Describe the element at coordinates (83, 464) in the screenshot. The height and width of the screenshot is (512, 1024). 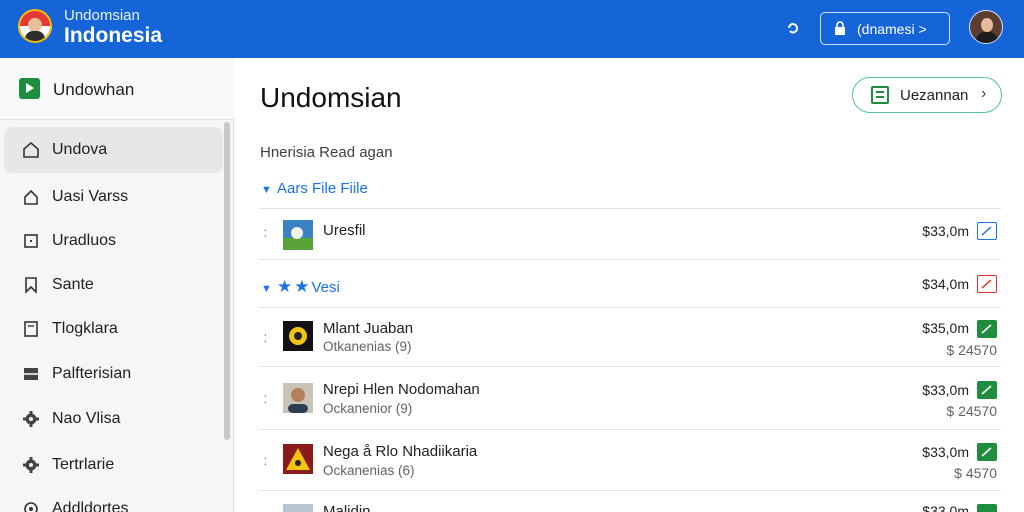
I see `sidebar-item-label: Tertrlarie` at that location.